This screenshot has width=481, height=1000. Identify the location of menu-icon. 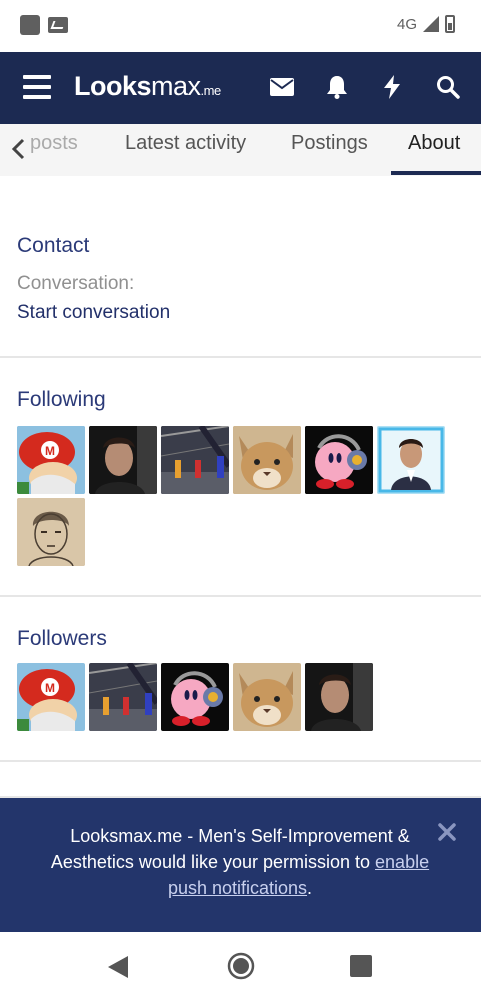
(37, 87).